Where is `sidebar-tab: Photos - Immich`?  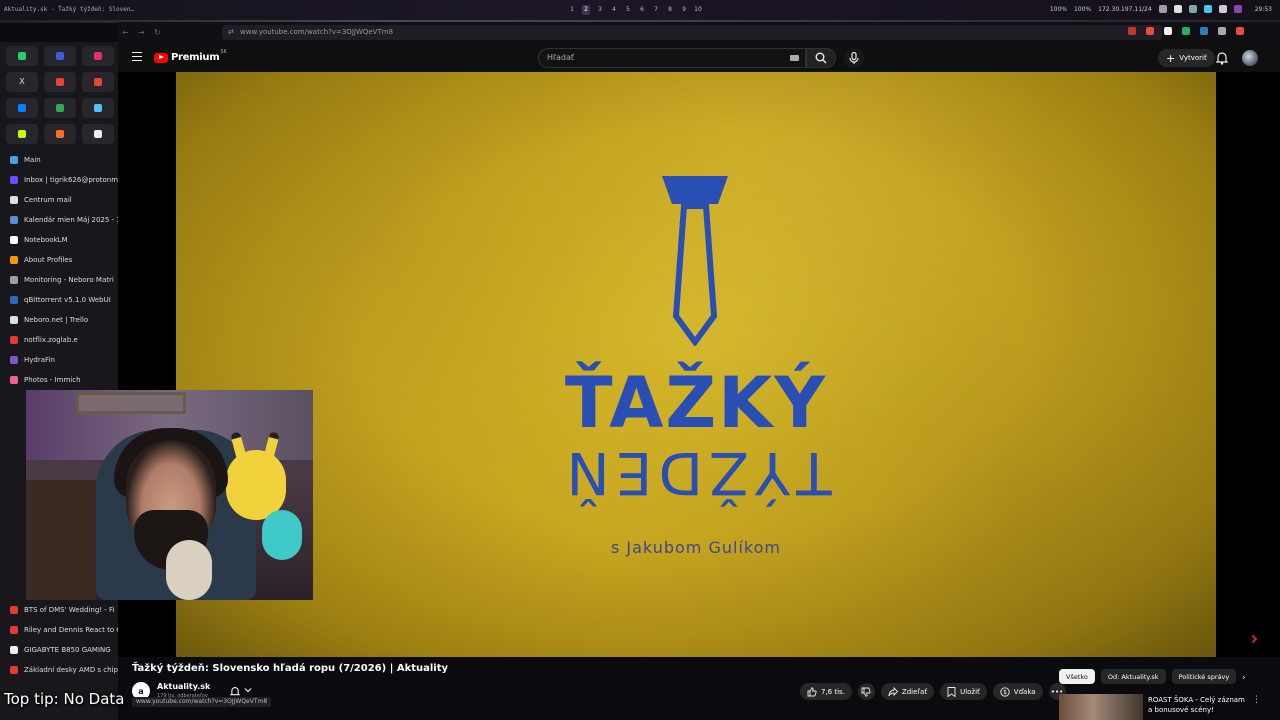
sidebar-tab: Photos - Immich is located at coordinates (59, 380).